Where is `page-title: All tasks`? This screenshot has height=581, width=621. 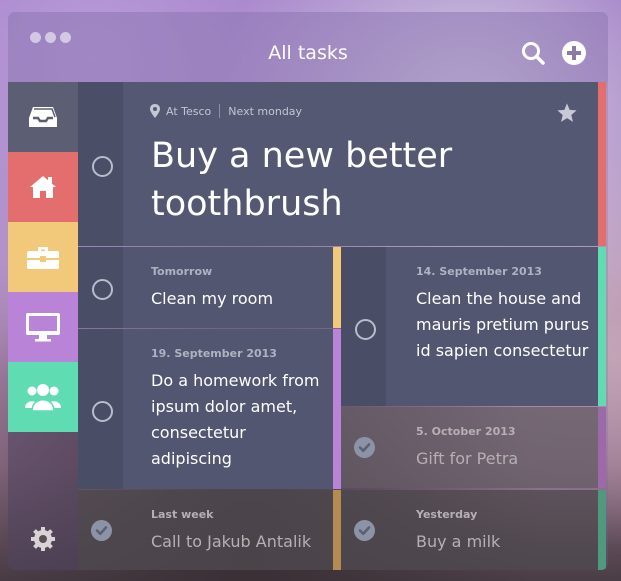
page-title: All tasks is located at coordinates (308, 53).